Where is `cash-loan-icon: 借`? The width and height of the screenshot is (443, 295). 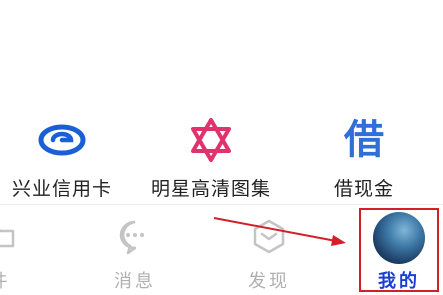 cash-loan-icon: 借 is located at coordinates (364, 140).